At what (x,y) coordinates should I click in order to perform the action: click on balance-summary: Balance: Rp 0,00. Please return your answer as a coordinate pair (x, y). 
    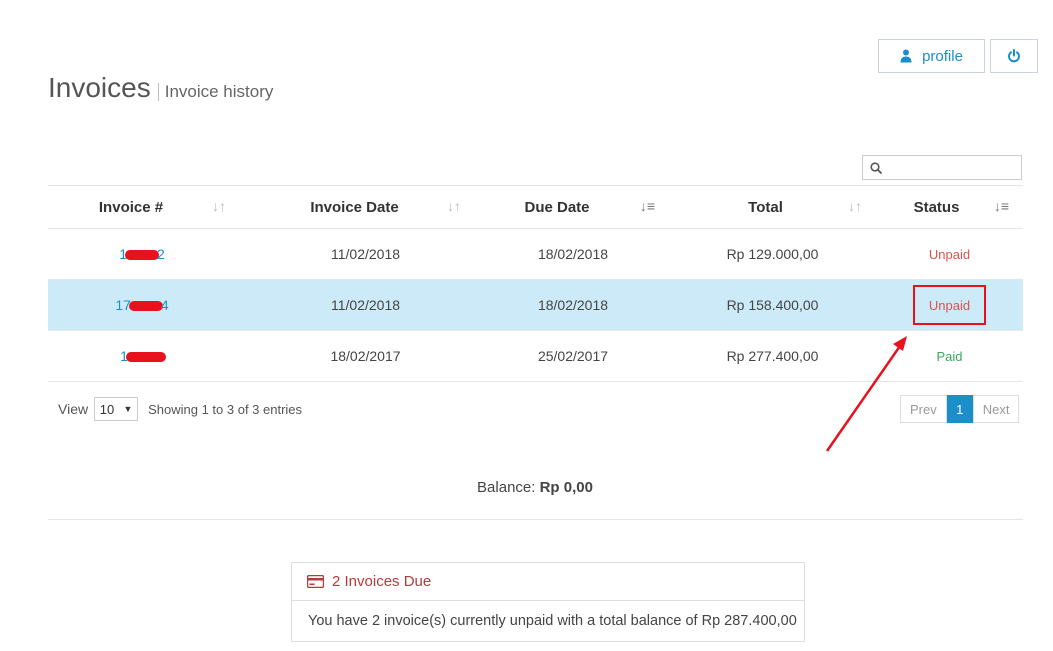
    Looking at the image, I should click on (526, 487).